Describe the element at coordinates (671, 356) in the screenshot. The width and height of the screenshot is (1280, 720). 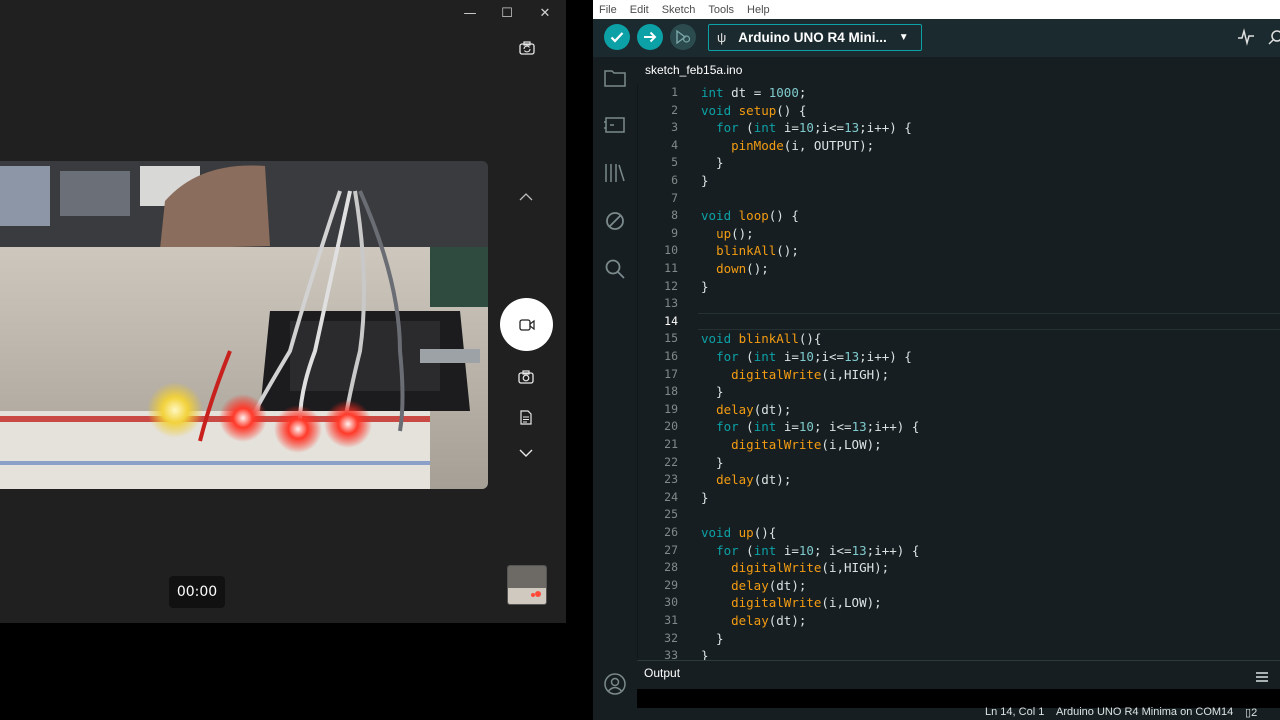
I see `line-number: 16` at that location.